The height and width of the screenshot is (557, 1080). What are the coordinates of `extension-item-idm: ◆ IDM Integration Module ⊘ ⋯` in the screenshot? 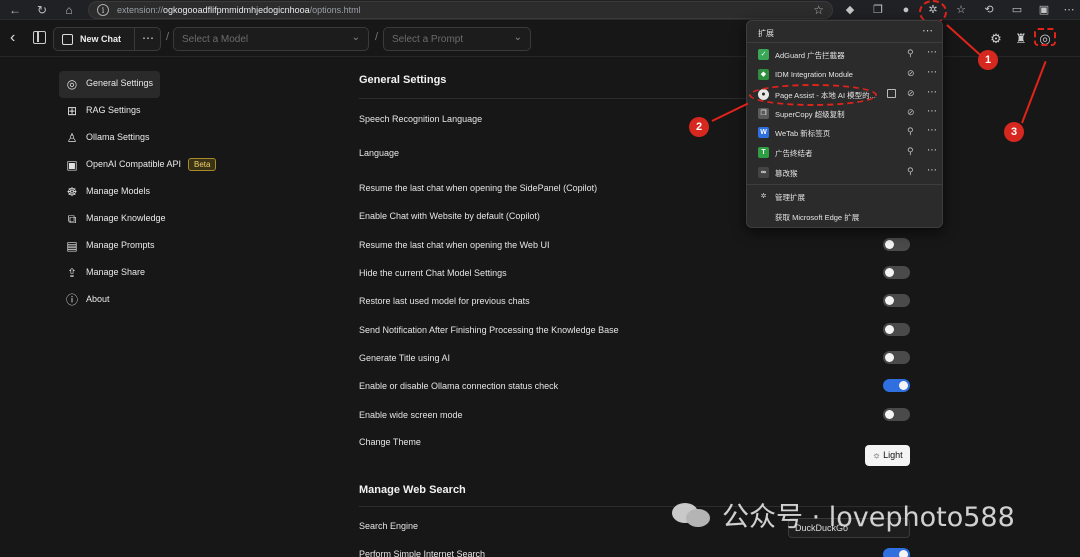 It's located at (844, 74).